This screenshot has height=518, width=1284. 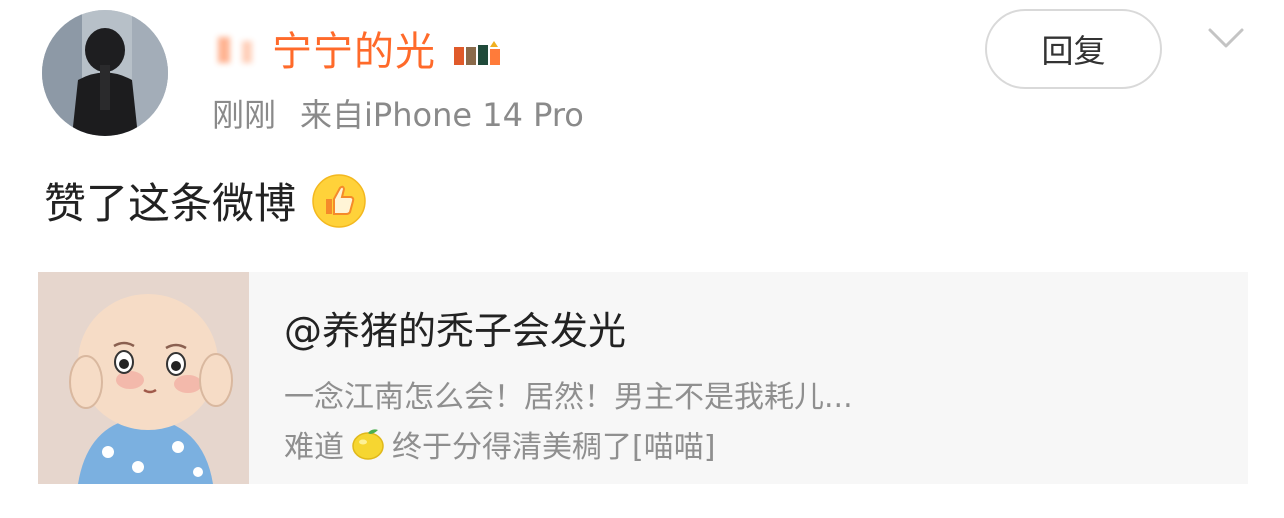 What do you see at coordinates (244, 115) in the screenshot?
I see `post-time: 刚刚` at bounding box center [244, 115].